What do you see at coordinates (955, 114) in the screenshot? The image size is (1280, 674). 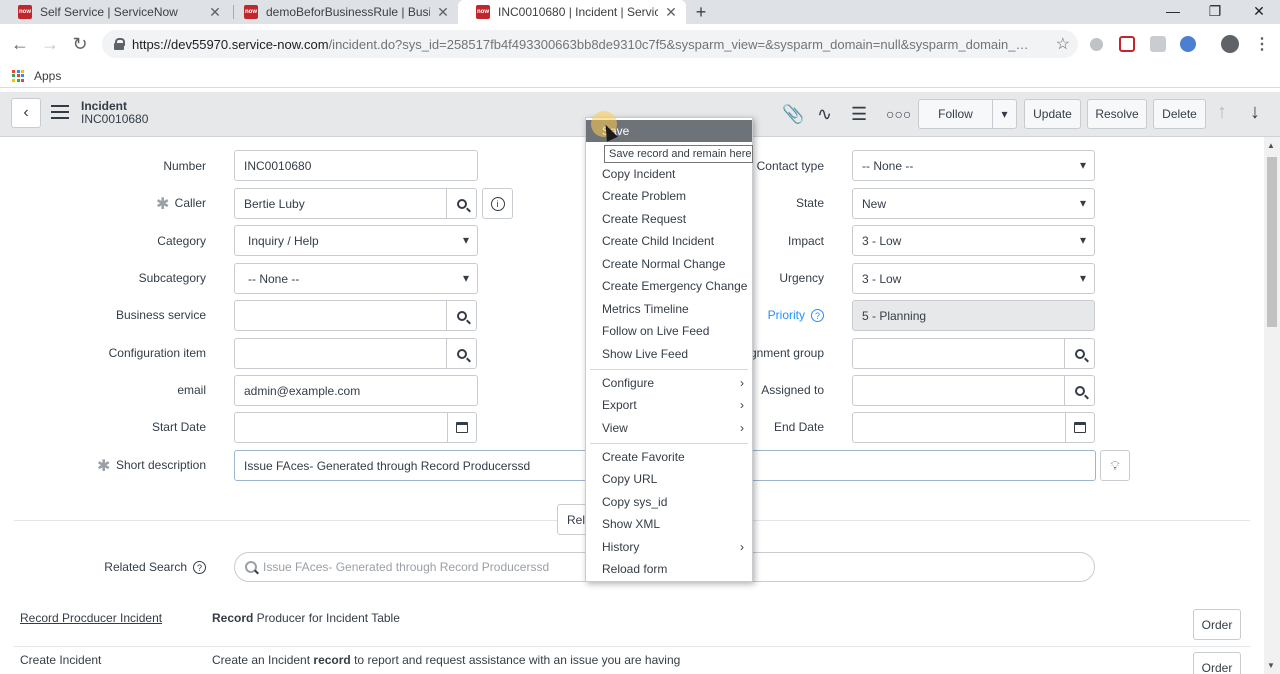 I see `follow-button: Follow` at bounding box center [955, 114].